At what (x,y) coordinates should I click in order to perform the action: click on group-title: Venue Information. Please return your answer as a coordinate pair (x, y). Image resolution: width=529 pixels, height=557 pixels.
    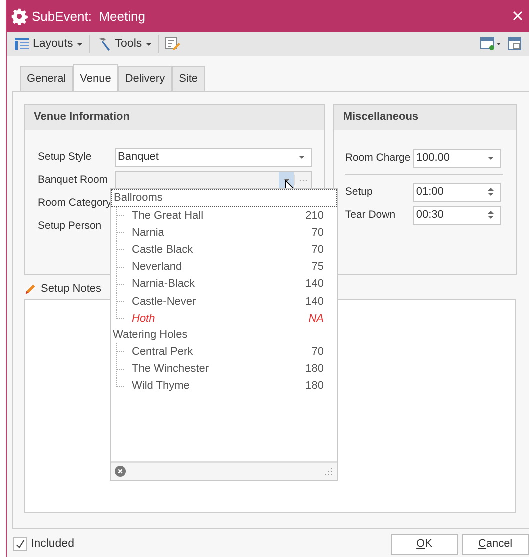
    Looking at the image, I should click on (174, 117).